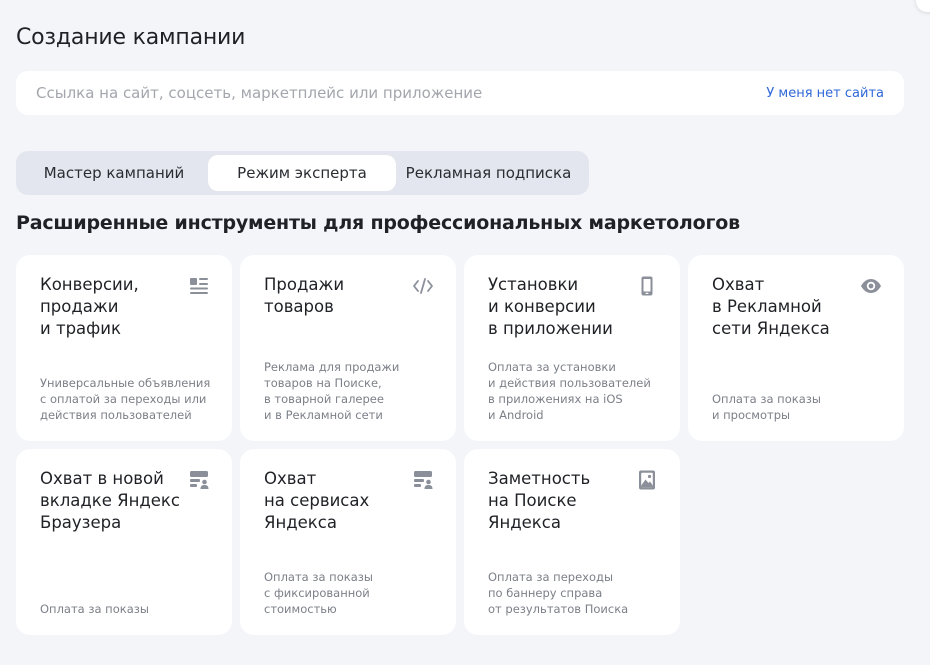 The width and height of the screenshot is (930, 665). Describe the element at coordinates (871, 286) in the screenshot. I see `eye-icon` at that location.